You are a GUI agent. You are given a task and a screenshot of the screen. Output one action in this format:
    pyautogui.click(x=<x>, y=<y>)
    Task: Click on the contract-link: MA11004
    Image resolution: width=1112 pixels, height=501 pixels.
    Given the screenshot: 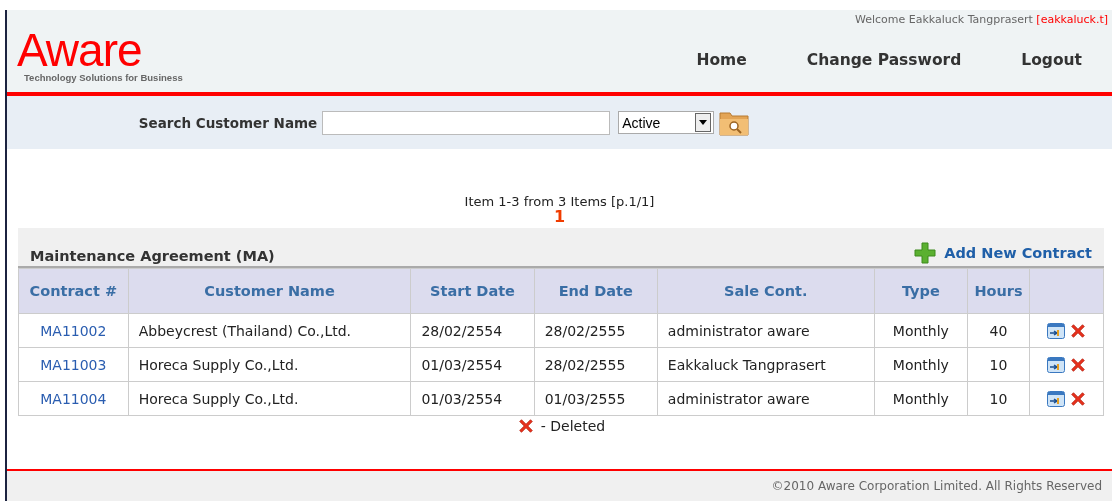 What is the action you would take?
    pyautogui.click(x=73, y=398)
    